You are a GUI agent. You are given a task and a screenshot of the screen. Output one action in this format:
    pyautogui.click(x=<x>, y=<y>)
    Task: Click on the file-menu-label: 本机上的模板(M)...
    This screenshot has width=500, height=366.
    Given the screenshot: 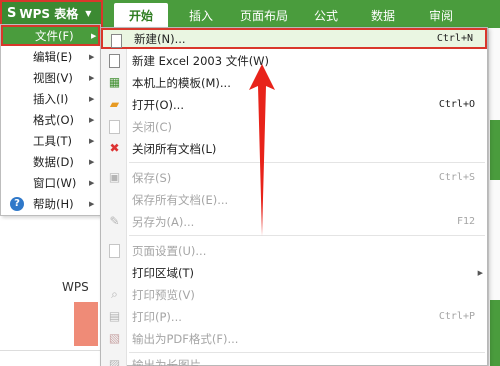 What is the action you would take?
    pyautogui.click(x=181, y=82)
    